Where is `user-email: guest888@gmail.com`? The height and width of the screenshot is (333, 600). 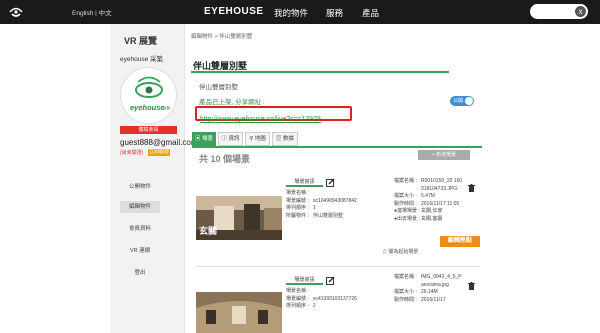
user-email: guest888@gmail.com is located at coordinates (159, 142).